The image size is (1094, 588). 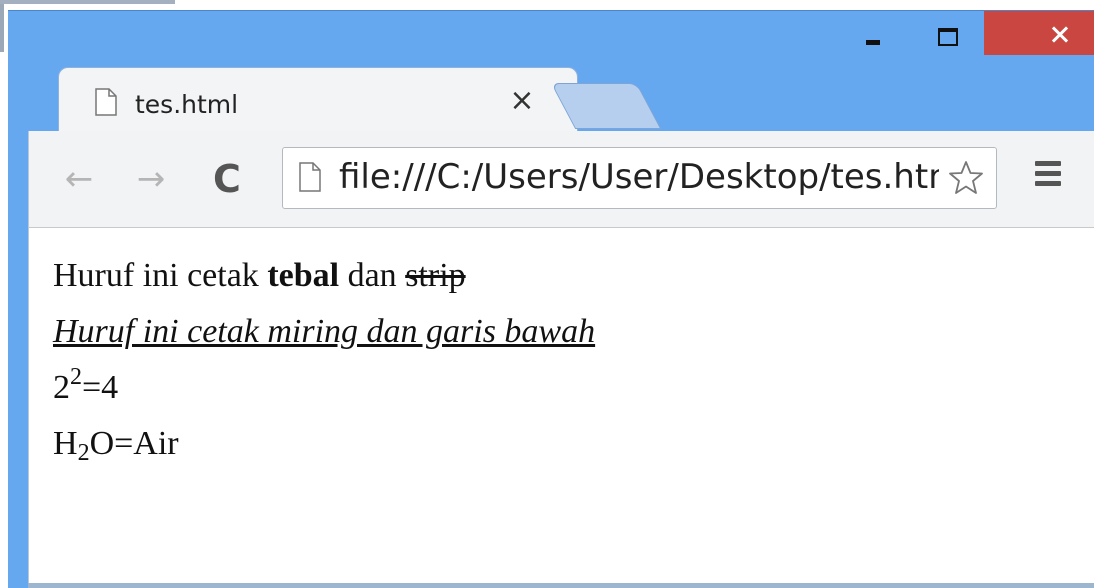 What do you see at coordinates (86, 385) in the screenshot?
I see `line-superscript: 22=4` at bounding box center [86, 385].